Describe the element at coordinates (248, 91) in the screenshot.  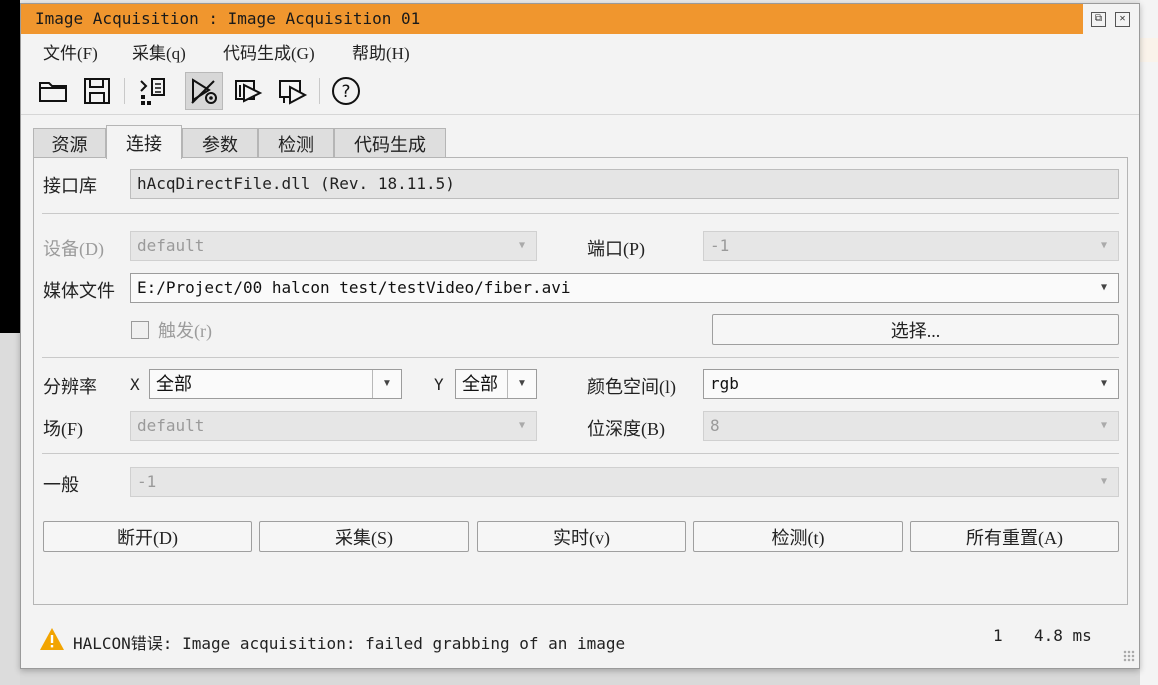
I see `insert-code-icon` at that location.